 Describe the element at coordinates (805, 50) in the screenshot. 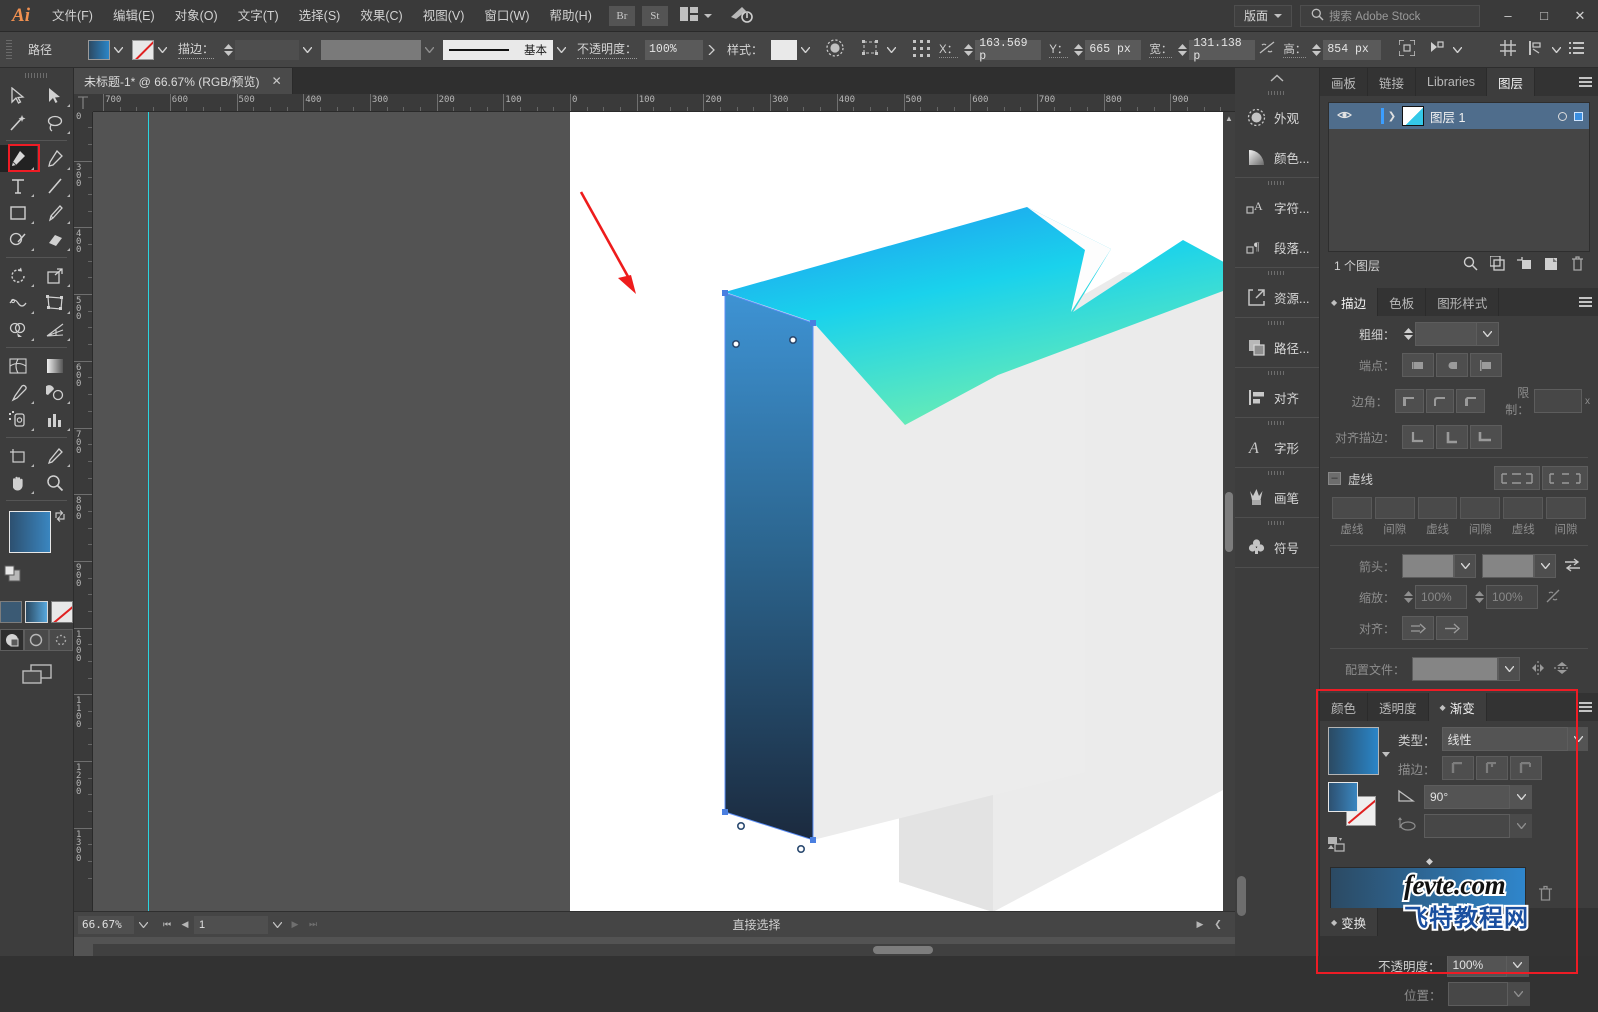

I see `graphic-style-dropdown-icon` at that location.